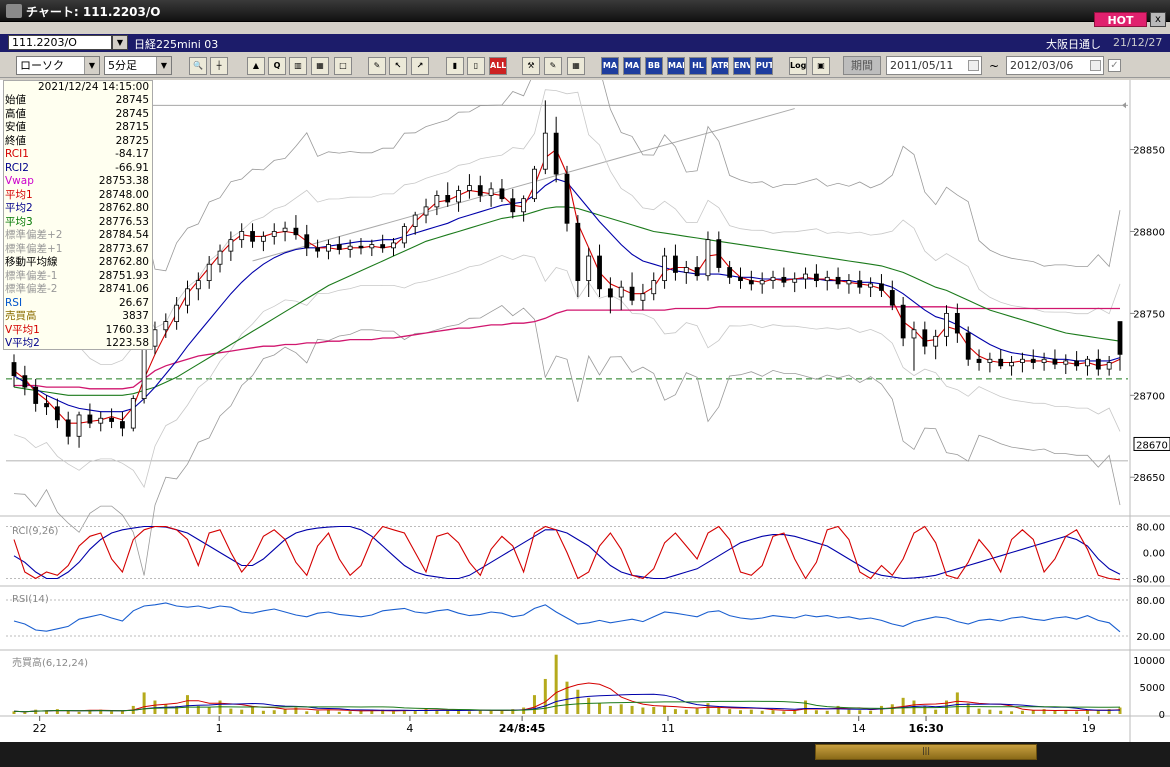 The height and width of the screenshot is (767, 1170). What do you see at coordinates (123, 235) in the screenshot?
I see `data-window-value: 28784.54` at bounding box center [123, 235].